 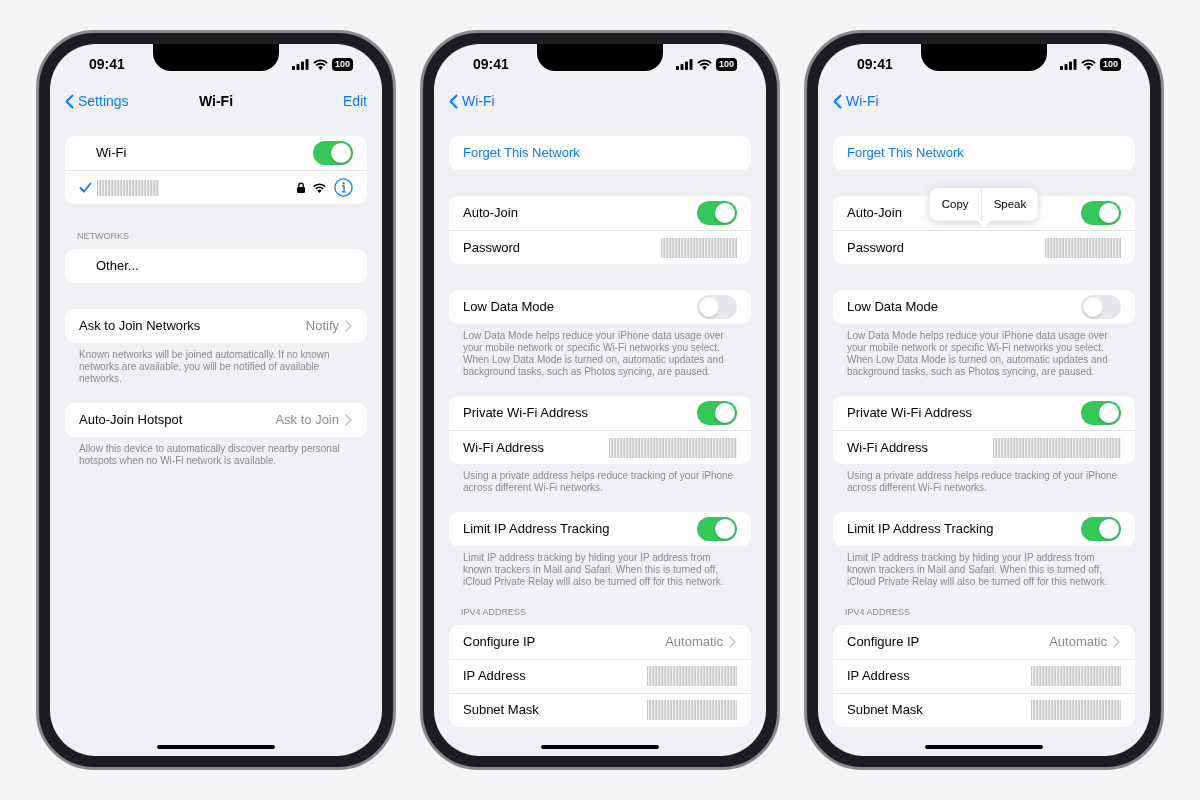 I want to click on lock-icon, so click(x=301, y=187).